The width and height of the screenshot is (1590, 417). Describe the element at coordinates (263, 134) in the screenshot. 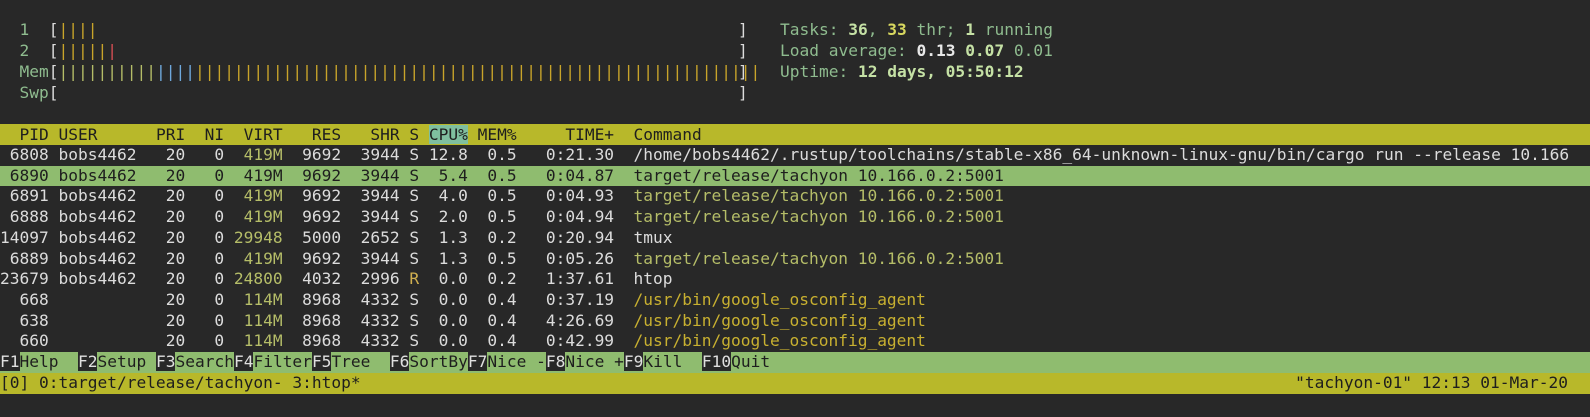

I see `column-header-virt: VIRT` at that location.